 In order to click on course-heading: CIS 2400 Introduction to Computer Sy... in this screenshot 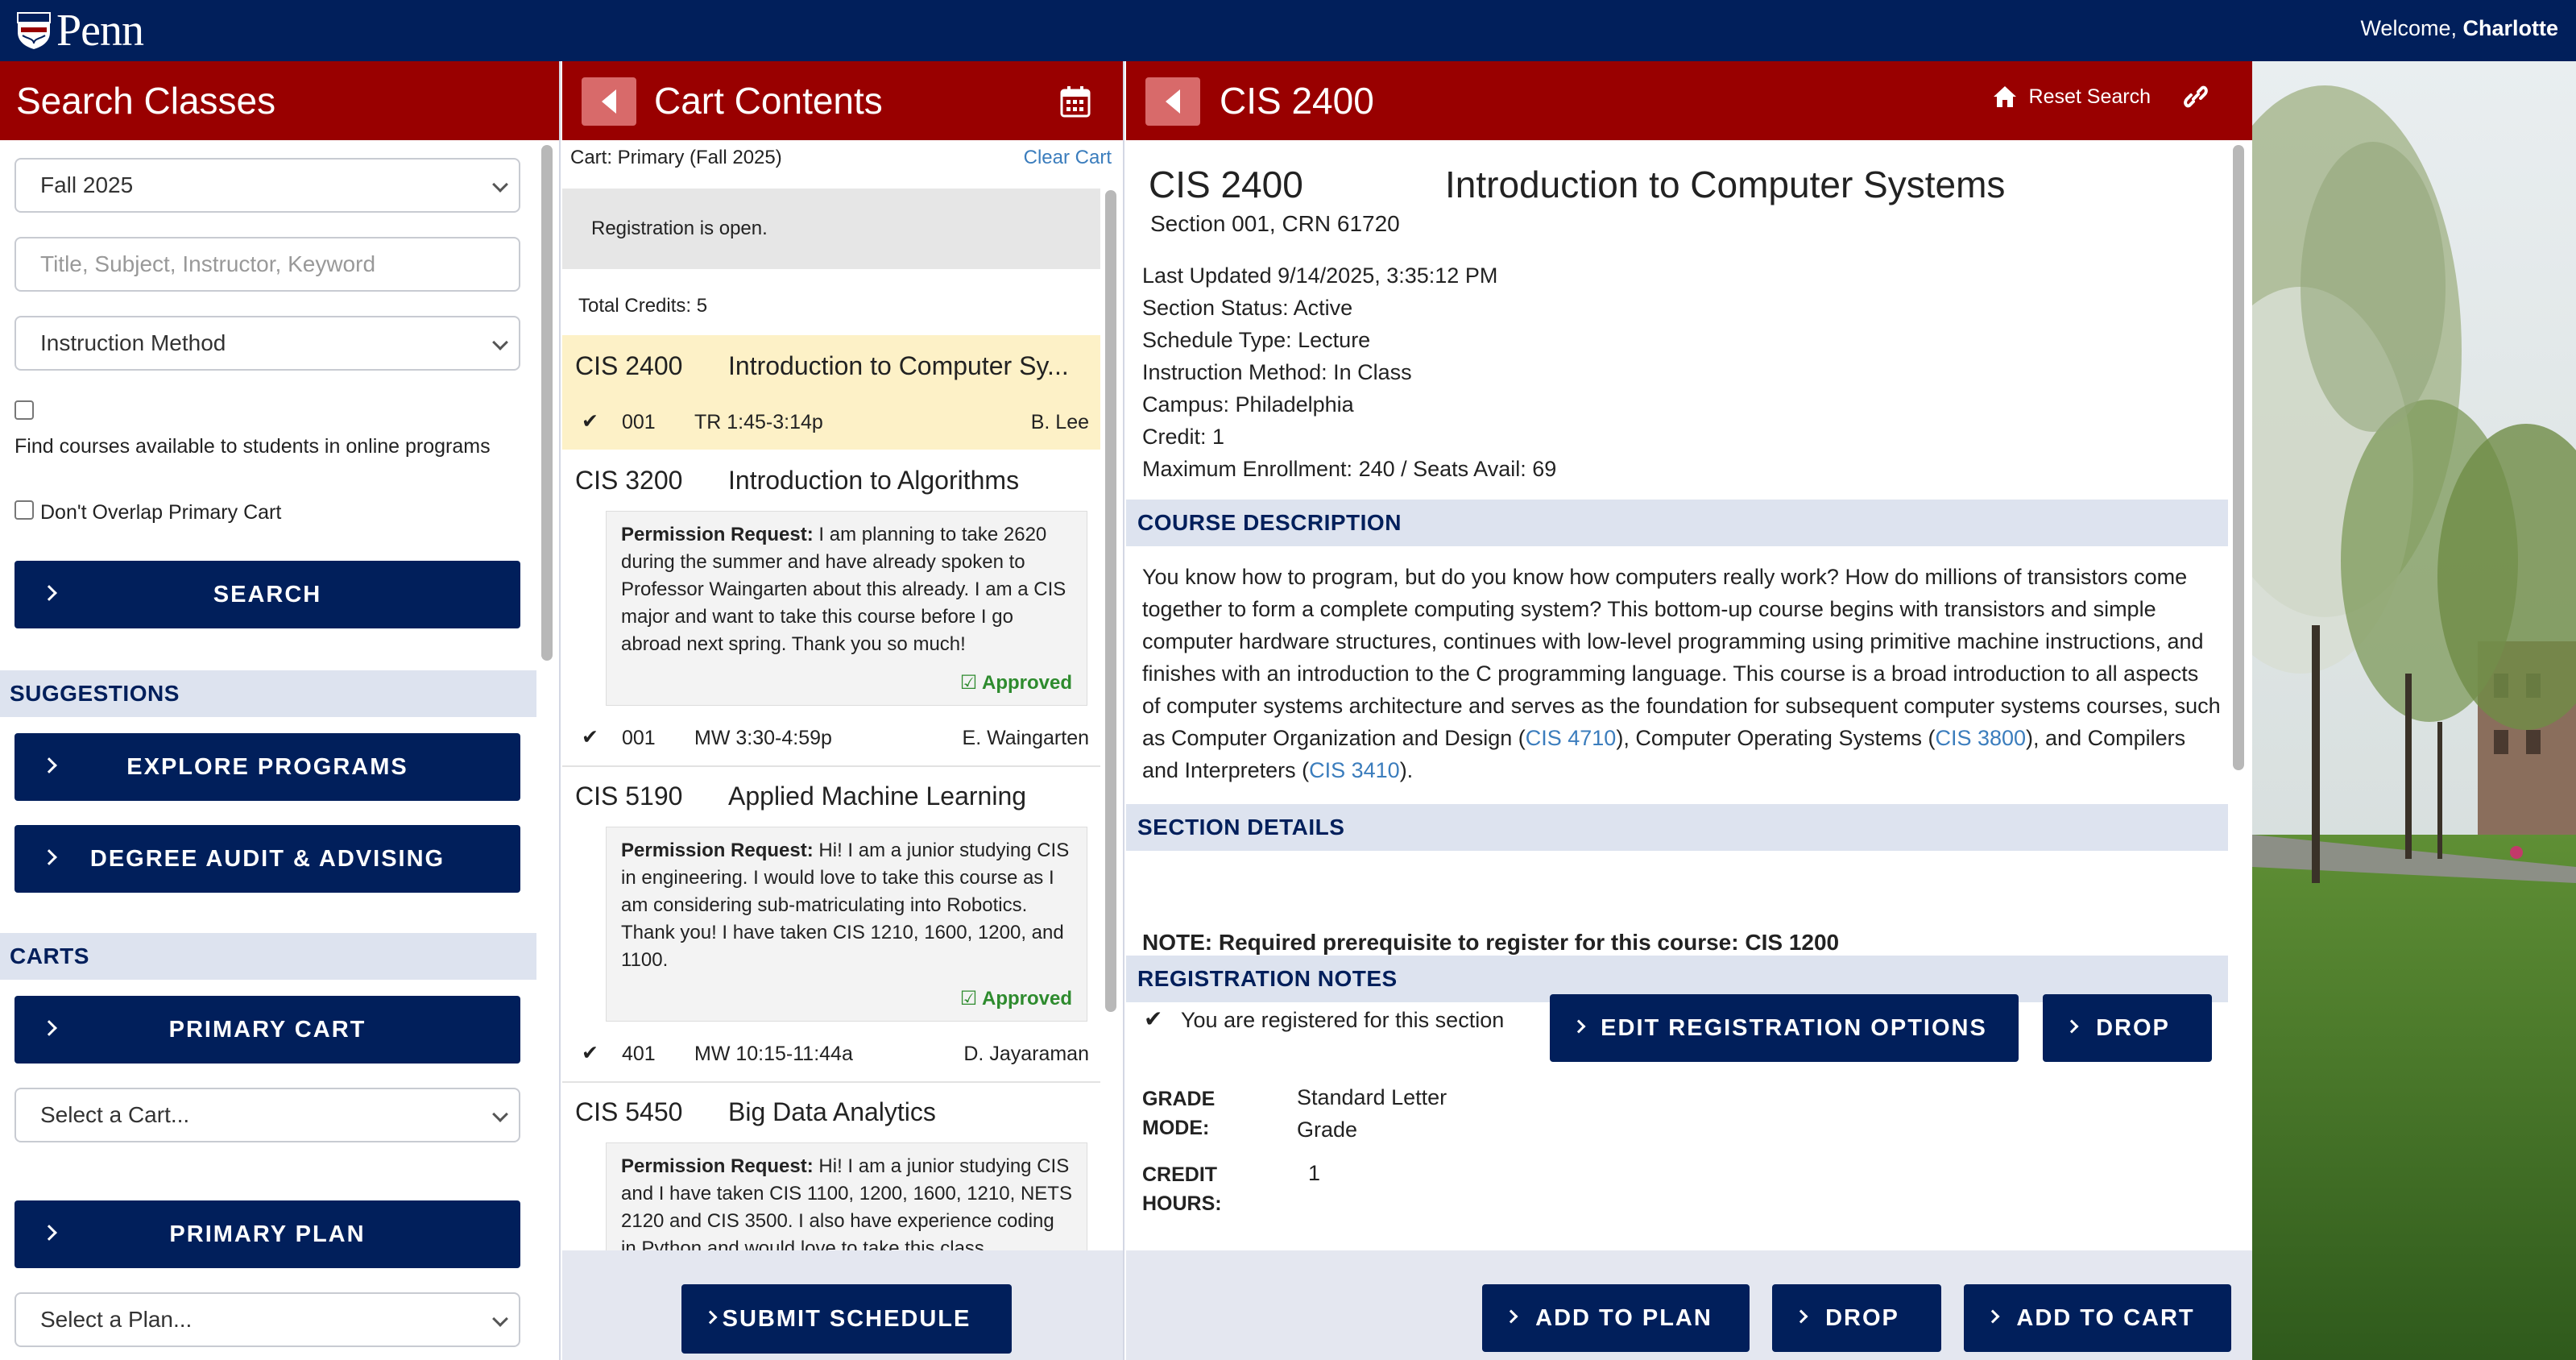, I will do `click(822, 366)`.